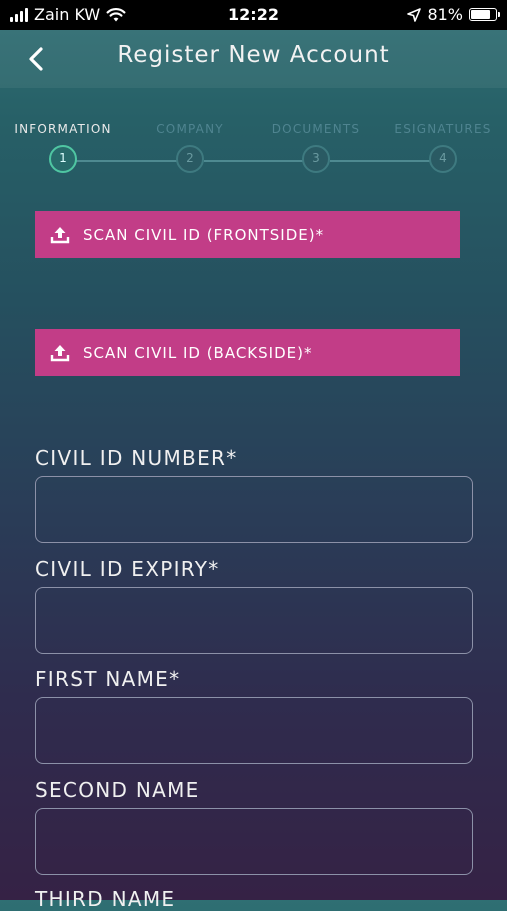 This screenshot has width=507, height=911. Describe the element at coordinates (480, 14) in the screenshot. I see `battery-fill` at that location.